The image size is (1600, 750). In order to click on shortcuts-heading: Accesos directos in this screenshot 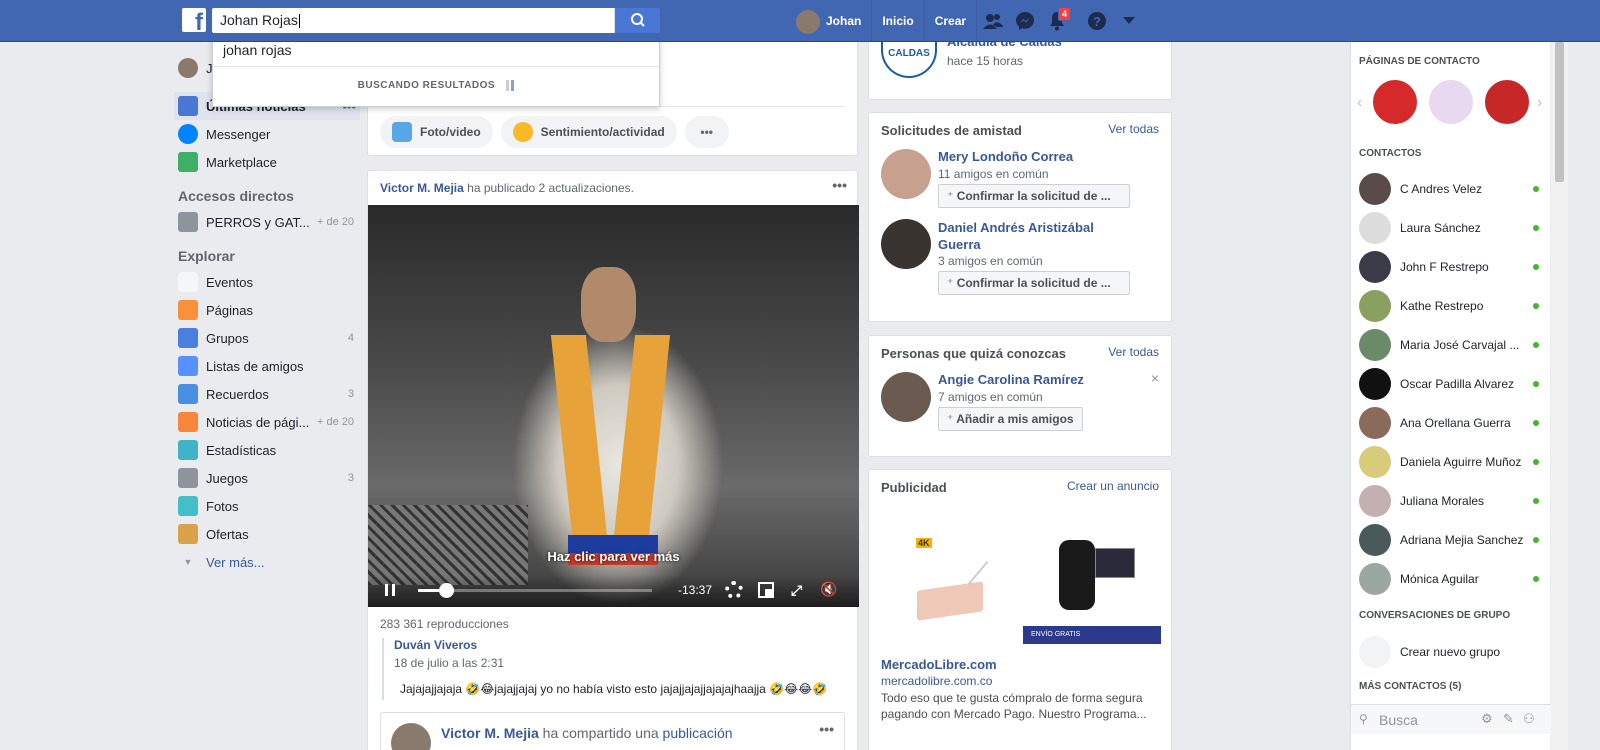, I will do `click(236, 196)`.